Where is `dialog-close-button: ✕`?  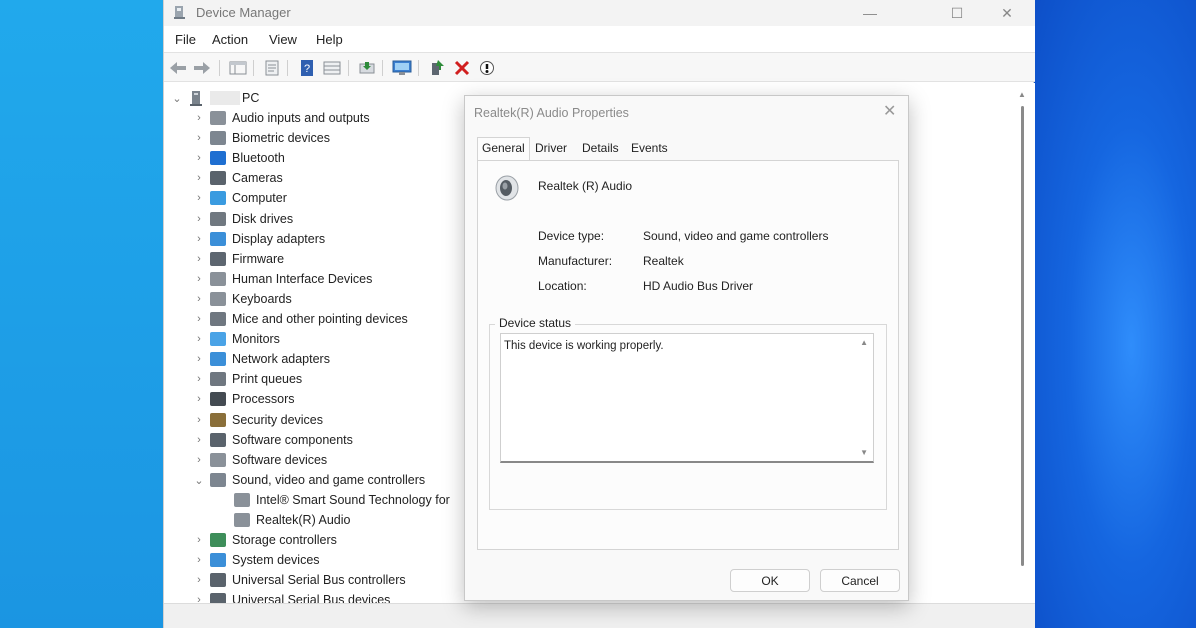 dialog-close-button: ✕ is located at coordinates (889, 111).